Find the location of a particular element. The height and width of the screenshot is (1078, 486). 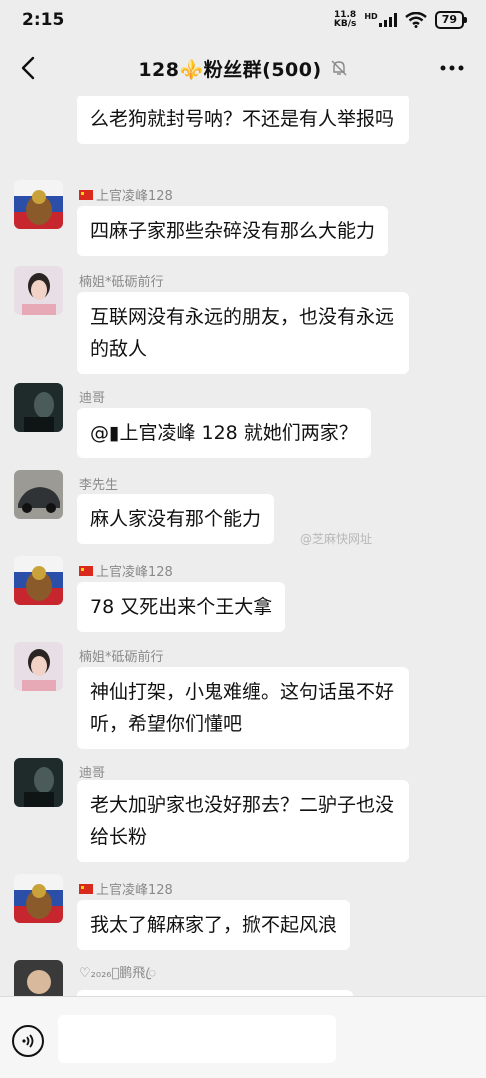

message-bubble: 老大加驴家也没好那去？二驴子也没给长粉 is located at coordinates (243, 821).